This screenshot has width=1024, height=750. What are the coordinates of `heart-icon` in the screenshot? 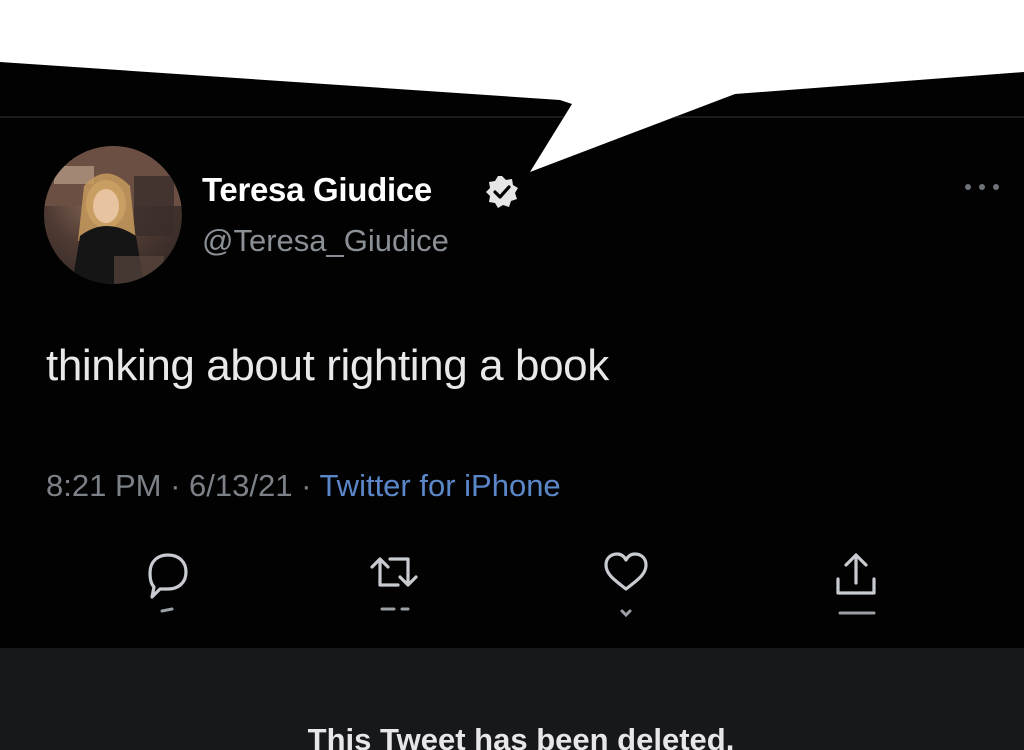 It's located at (626, 585).